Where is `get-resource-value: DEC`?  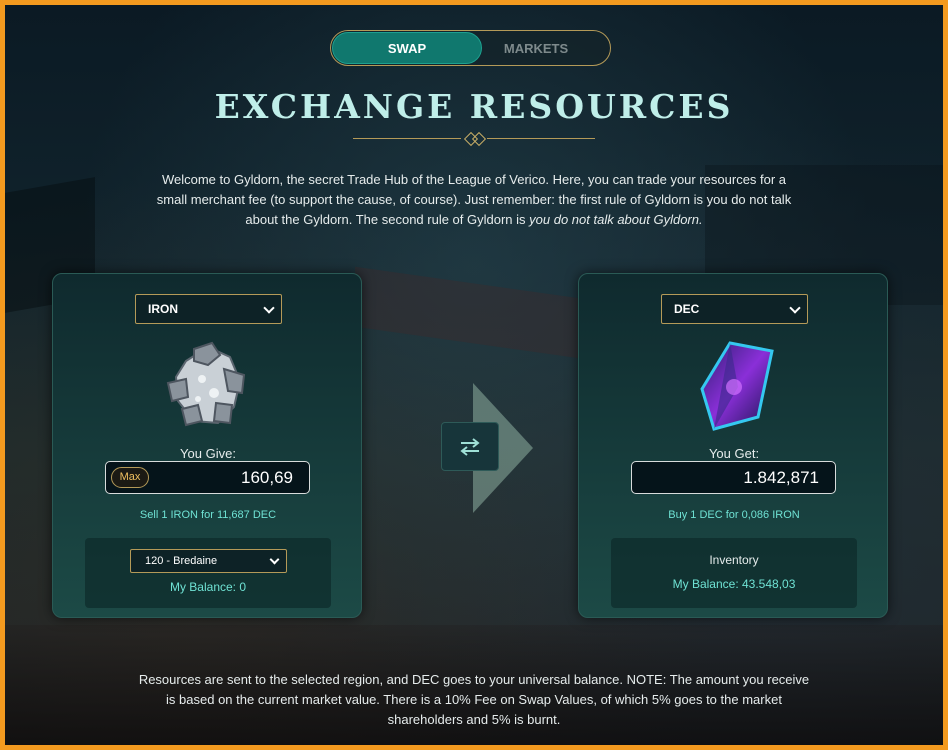 get-resource-value: DEC is located at coordinates (687, 309).